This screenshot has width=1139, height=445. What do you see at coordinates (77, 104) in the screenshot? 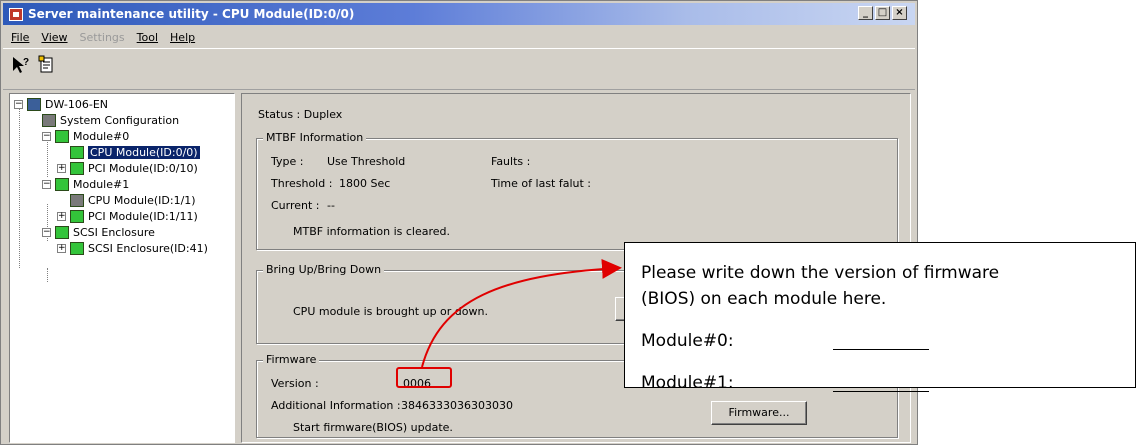
I see `tree-label-root: DW-106-EN` at bounding box center [77, 104].